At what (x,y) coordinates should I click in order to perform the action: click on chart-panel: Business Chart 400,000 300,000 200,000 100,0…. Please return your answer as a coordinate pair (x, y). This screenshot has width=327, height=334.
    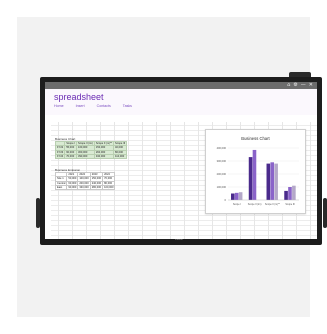
    Looking at the image, I should click on (255, 171).